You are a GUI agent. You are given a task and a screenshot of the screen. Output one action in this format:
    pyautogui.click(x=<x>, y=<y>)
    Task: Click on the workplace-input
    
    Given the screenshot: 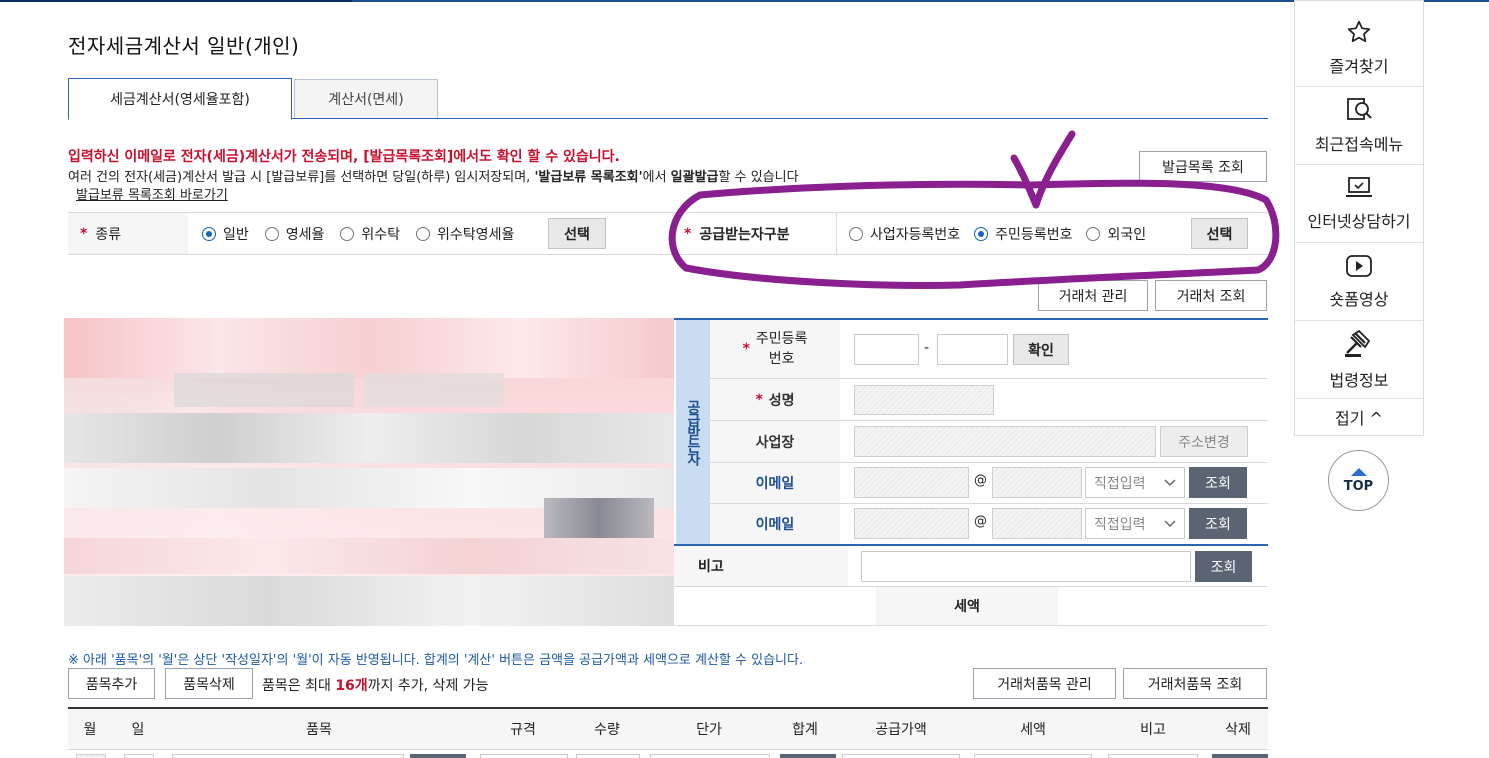 What is the action you would take?
    pyautogui.click(x=1005, y=441)
    